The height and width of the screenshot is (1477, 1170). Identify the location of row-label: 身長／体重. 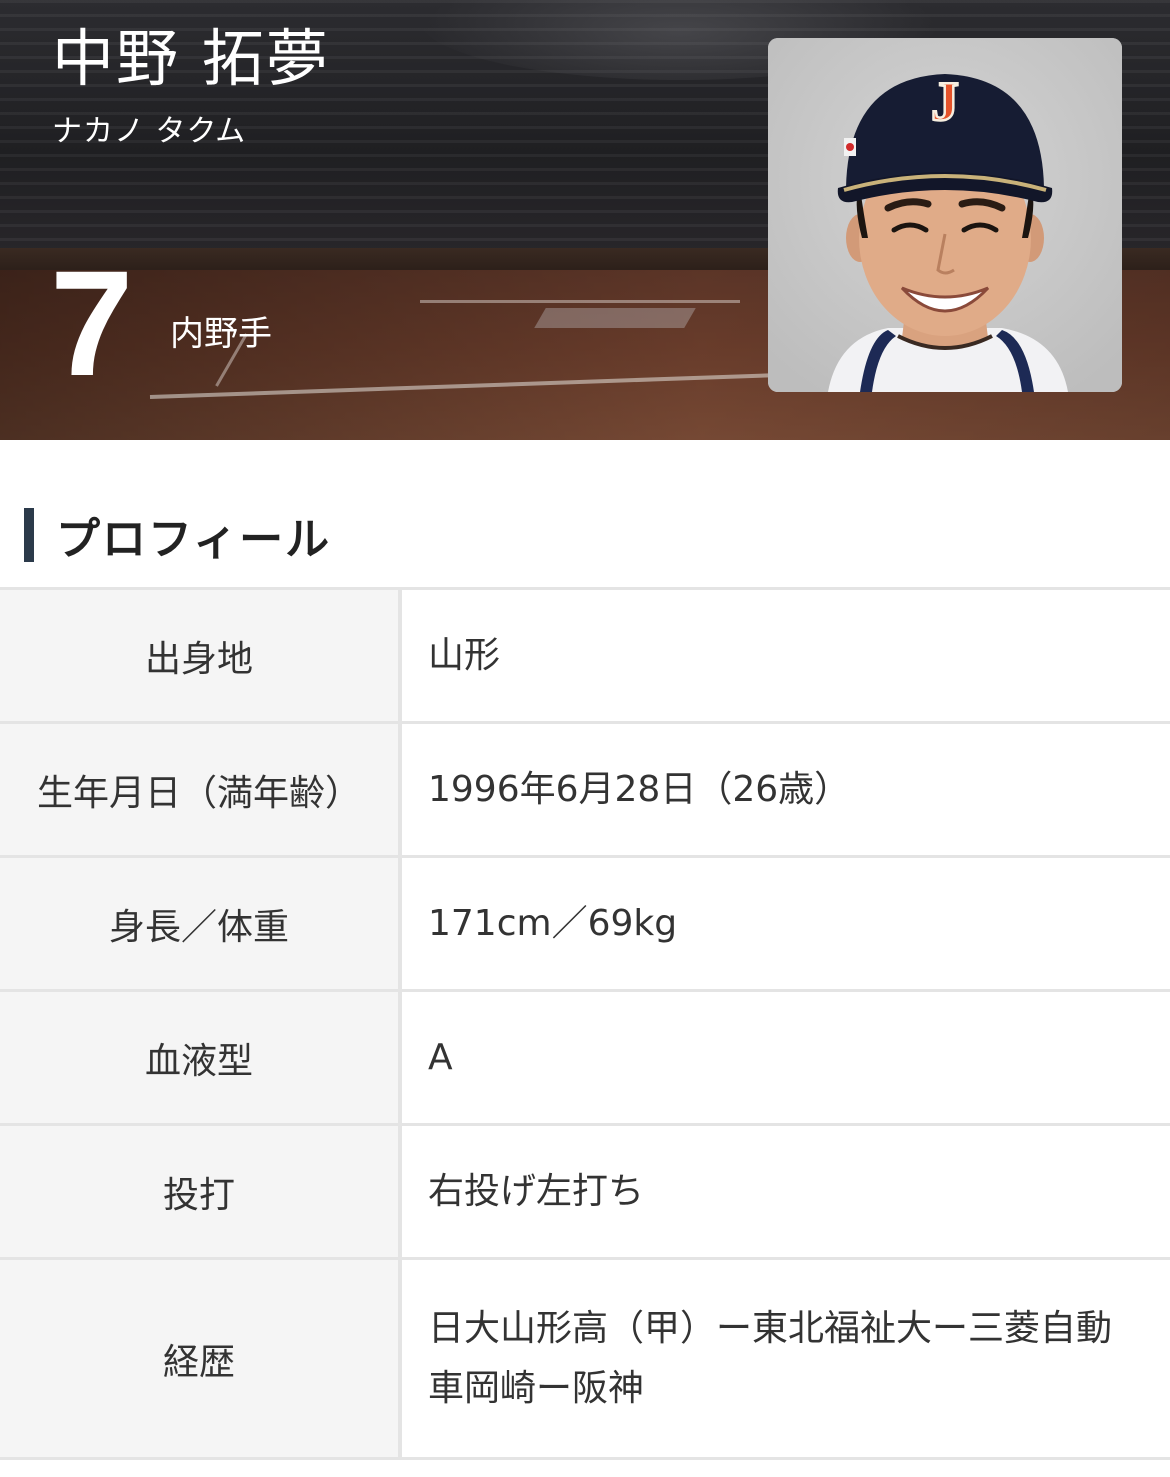
(201, 923).